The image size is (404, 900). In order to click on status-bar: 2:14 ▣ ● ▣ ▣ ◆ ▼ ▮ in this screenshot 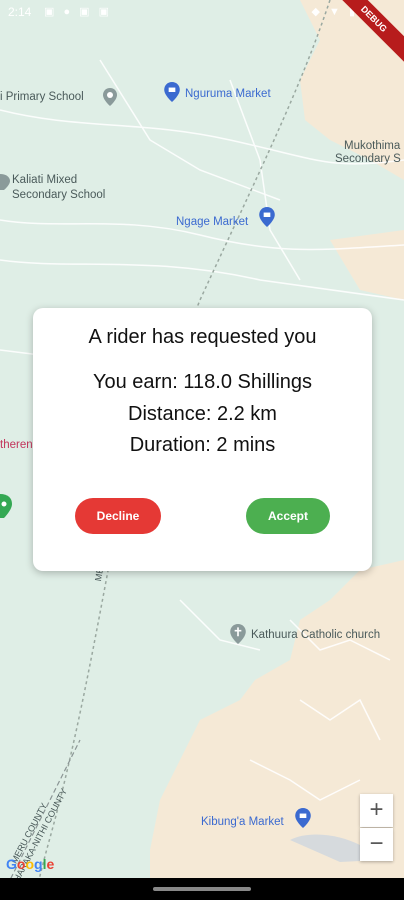, I will do `click(202, 12)`.